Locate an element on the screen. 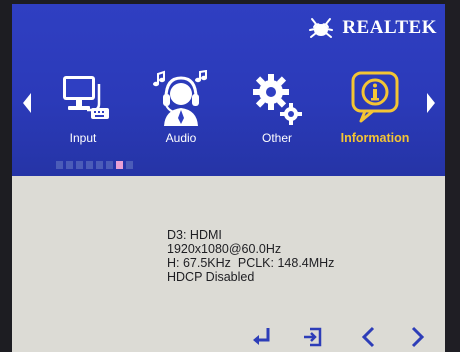 This screenshot has height=352, width=460. menu-item-input: Input is located at coordinates (83, 111).